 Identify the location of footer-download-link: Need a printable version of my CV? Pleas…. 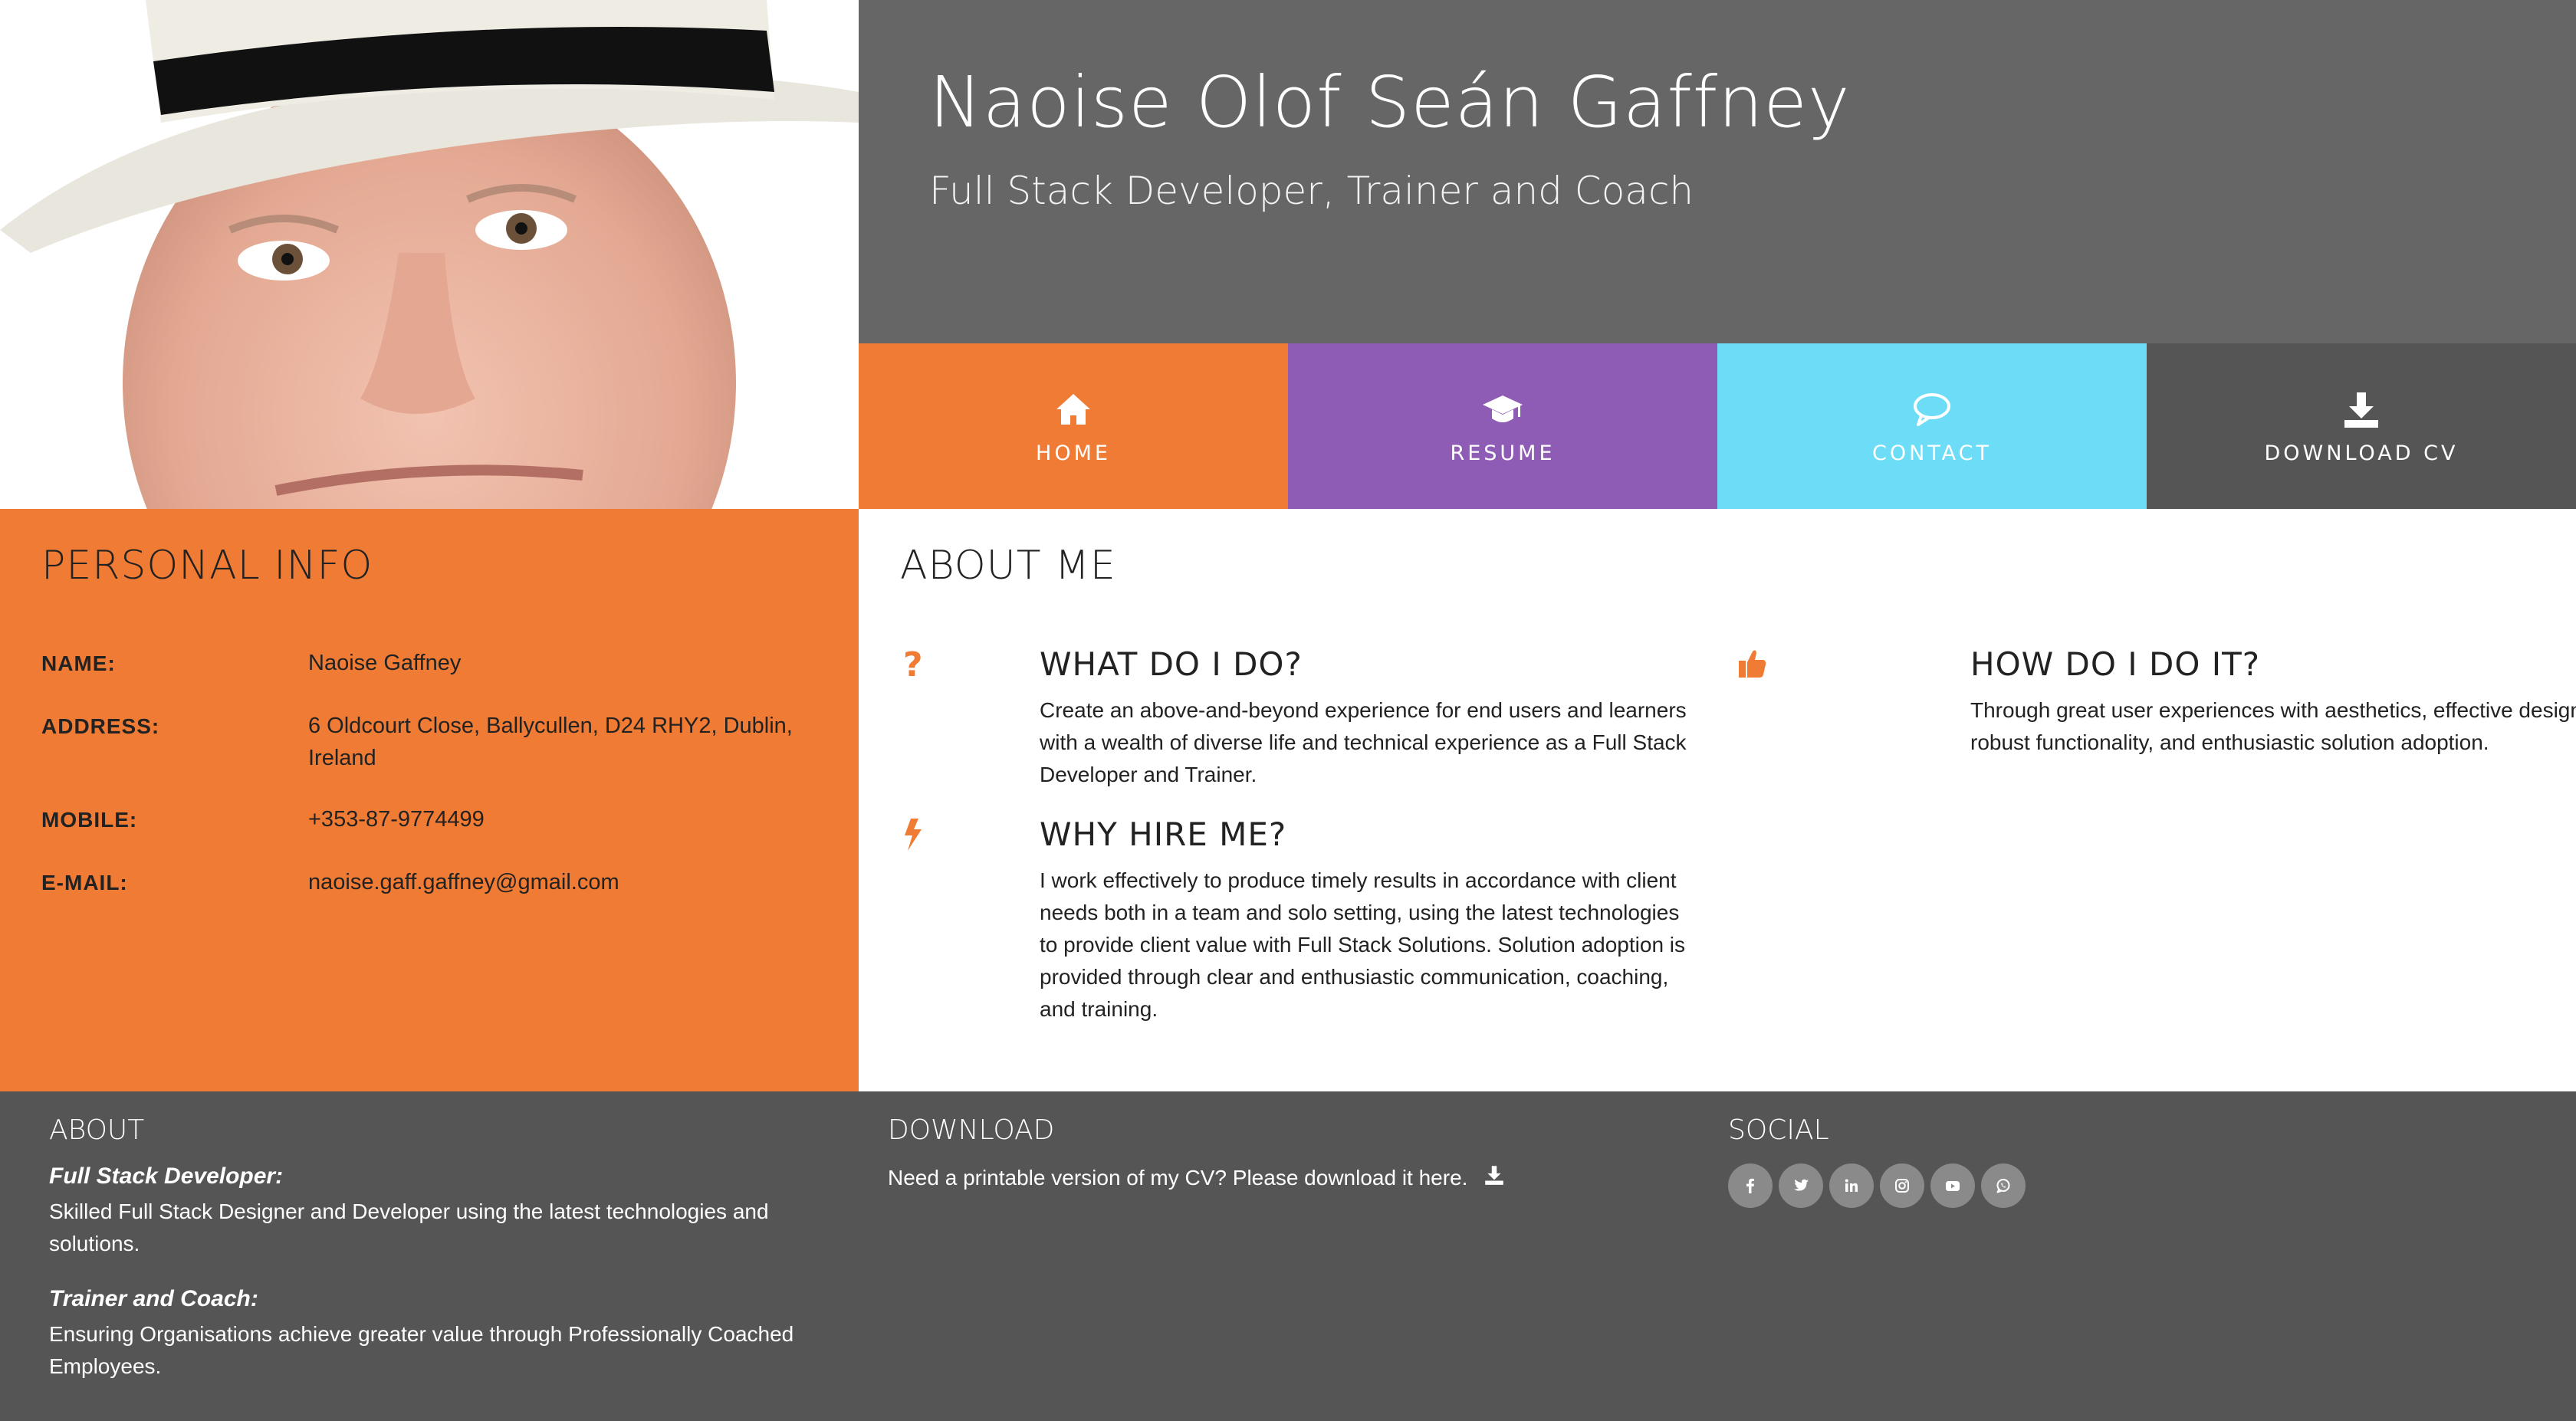
(1197, 1178).